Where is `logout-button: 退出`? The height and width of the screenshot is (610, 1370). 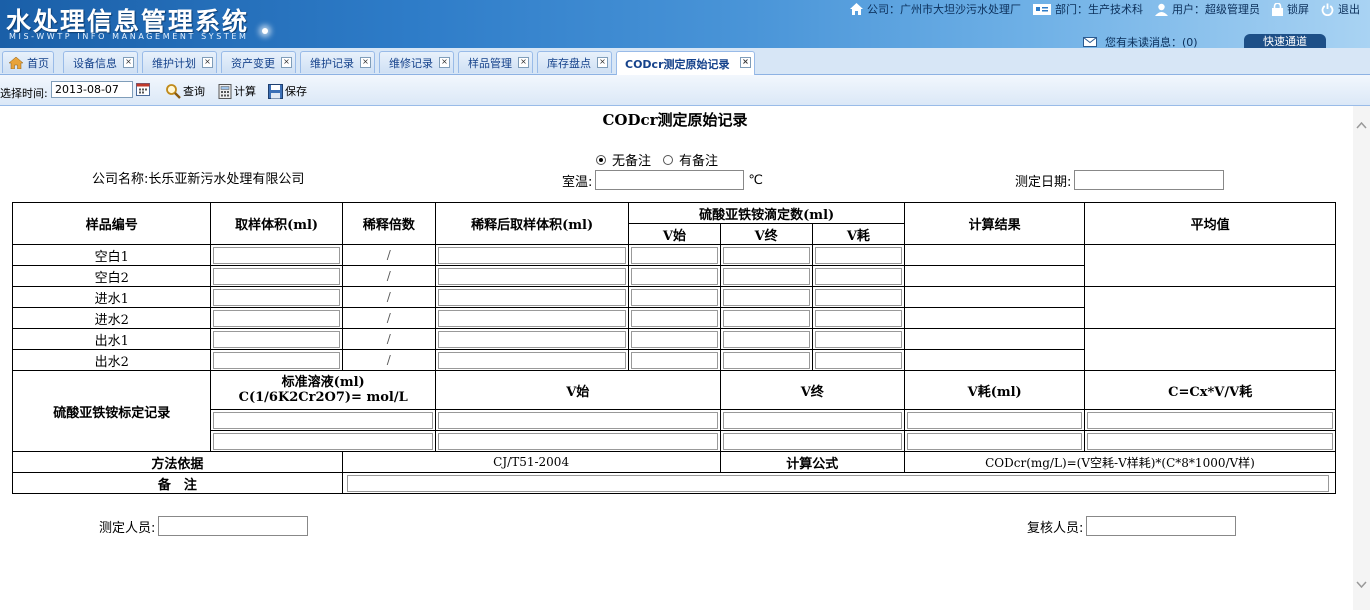
logout-button: 退出 is located at coordinates (1340, 9).